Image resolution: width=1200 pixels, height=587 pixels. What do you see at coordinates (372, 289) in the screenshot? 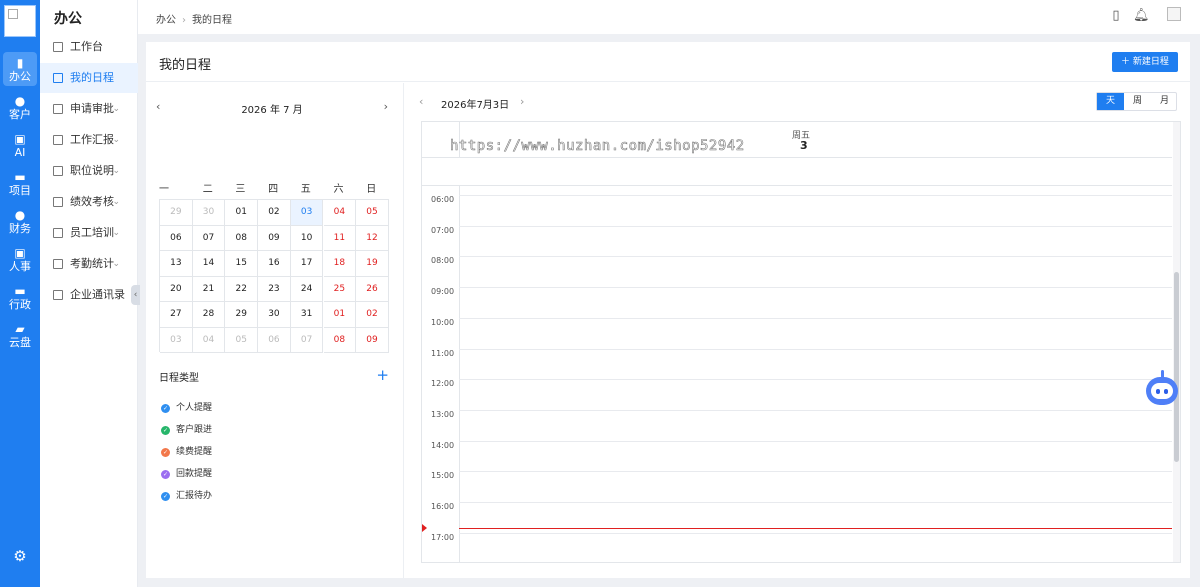
I see `calendar-day: 26` at bounding box center [372, 289].